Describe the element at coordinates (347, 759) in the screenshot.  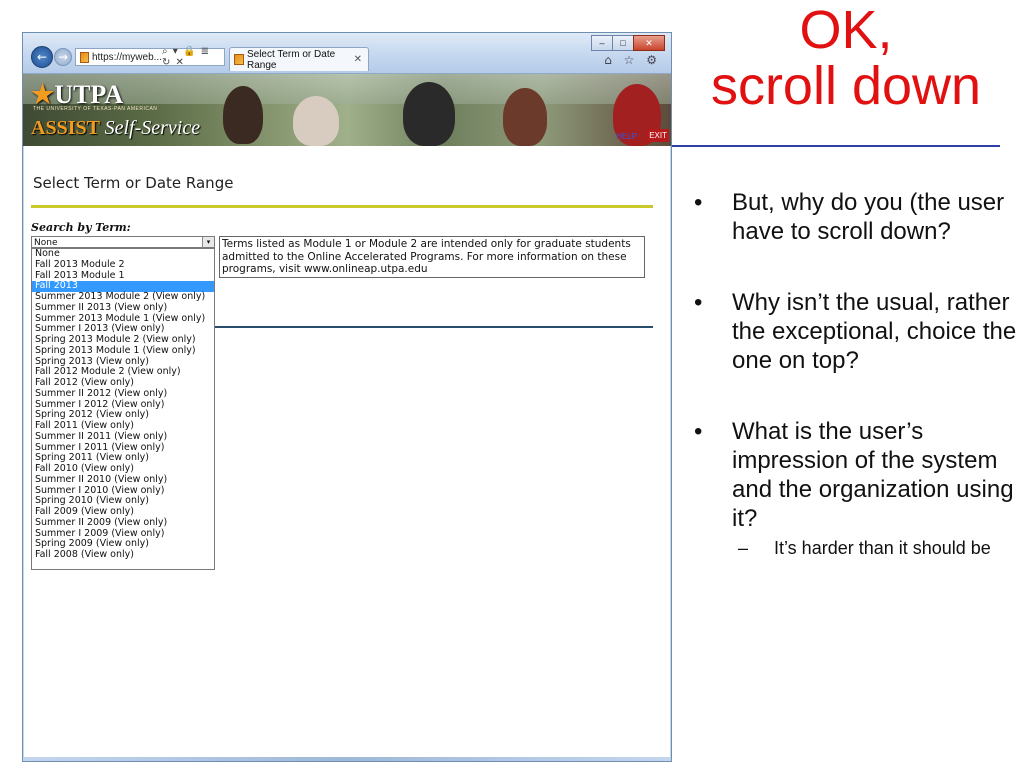
I see `window-bottom-border` at that location.